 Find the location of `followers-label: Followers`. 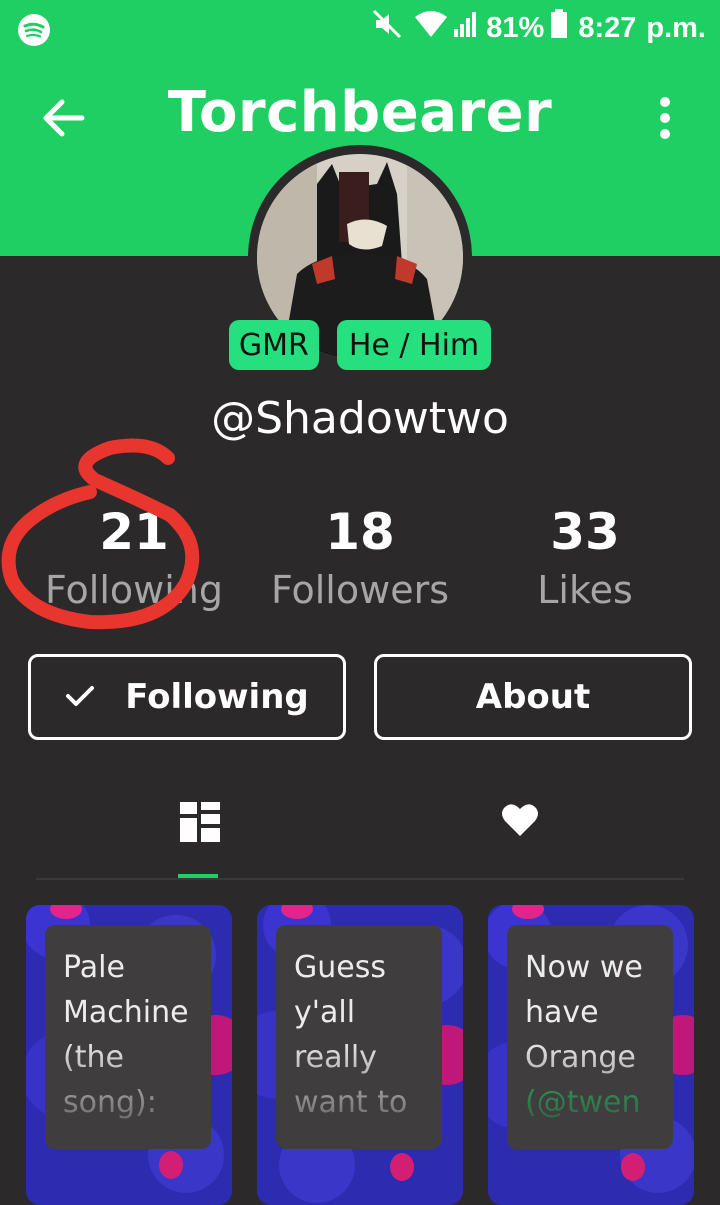

followers-label: Followers is located at coordinates (360, 590).